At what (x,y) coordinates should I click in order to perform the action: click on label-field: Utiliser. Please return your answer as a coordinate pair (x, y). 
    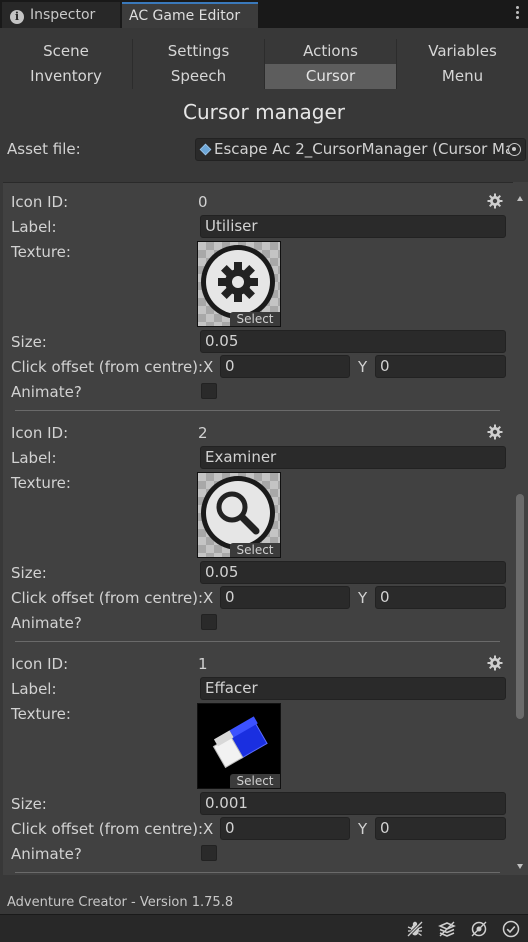
    Looking at the image, I should click on (353, 226).